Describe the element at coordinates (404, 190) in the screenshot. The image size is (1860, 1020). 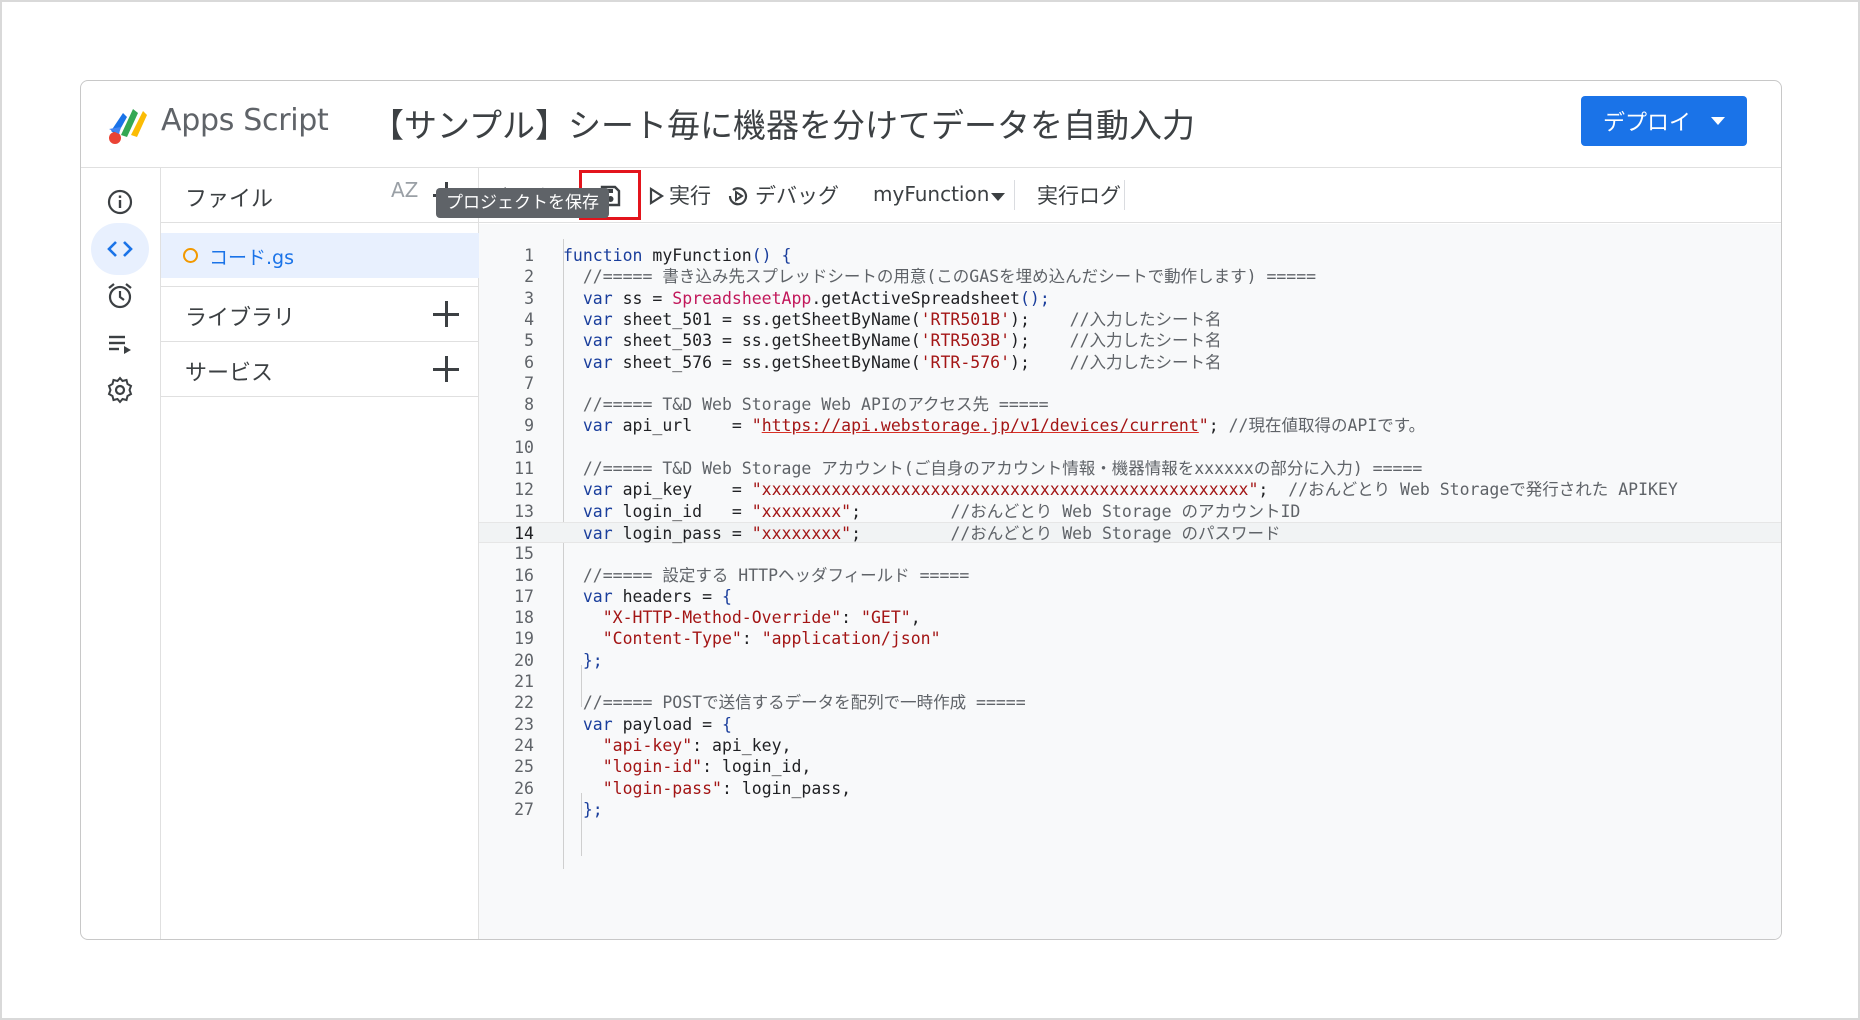
I see `sort-az-icon: AZ` at that location.